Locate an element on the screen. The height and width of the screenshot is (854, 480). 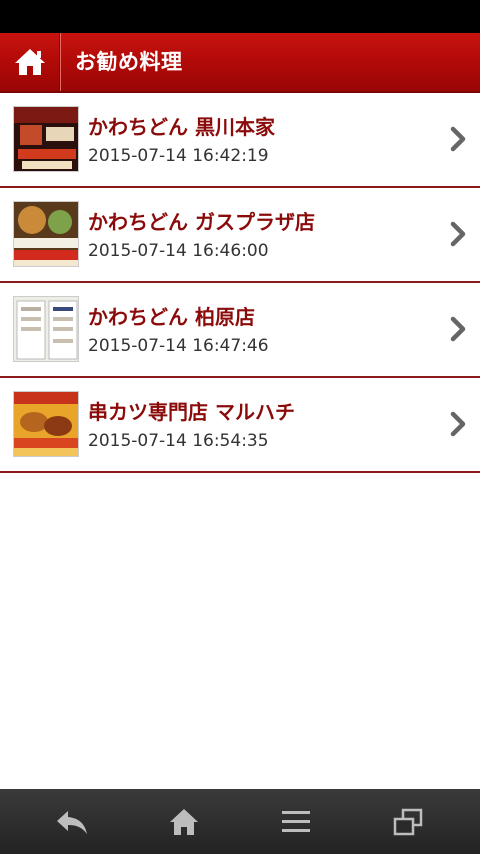
home-button is located at coordinates (30, 62).